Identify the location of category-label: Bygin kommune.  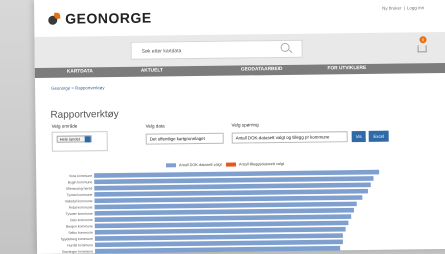
(80, 182).